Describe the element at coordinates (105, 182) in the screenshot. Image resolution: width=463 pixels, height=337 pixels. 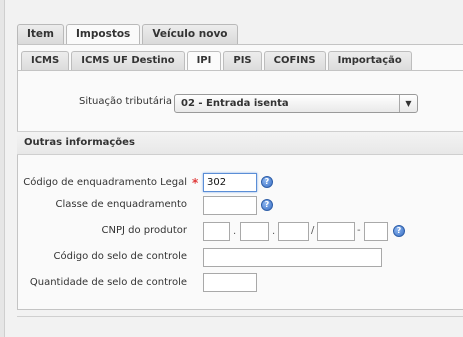
I see `codigo-enquadramento-label: Código de enquadramento Legal` at that location.